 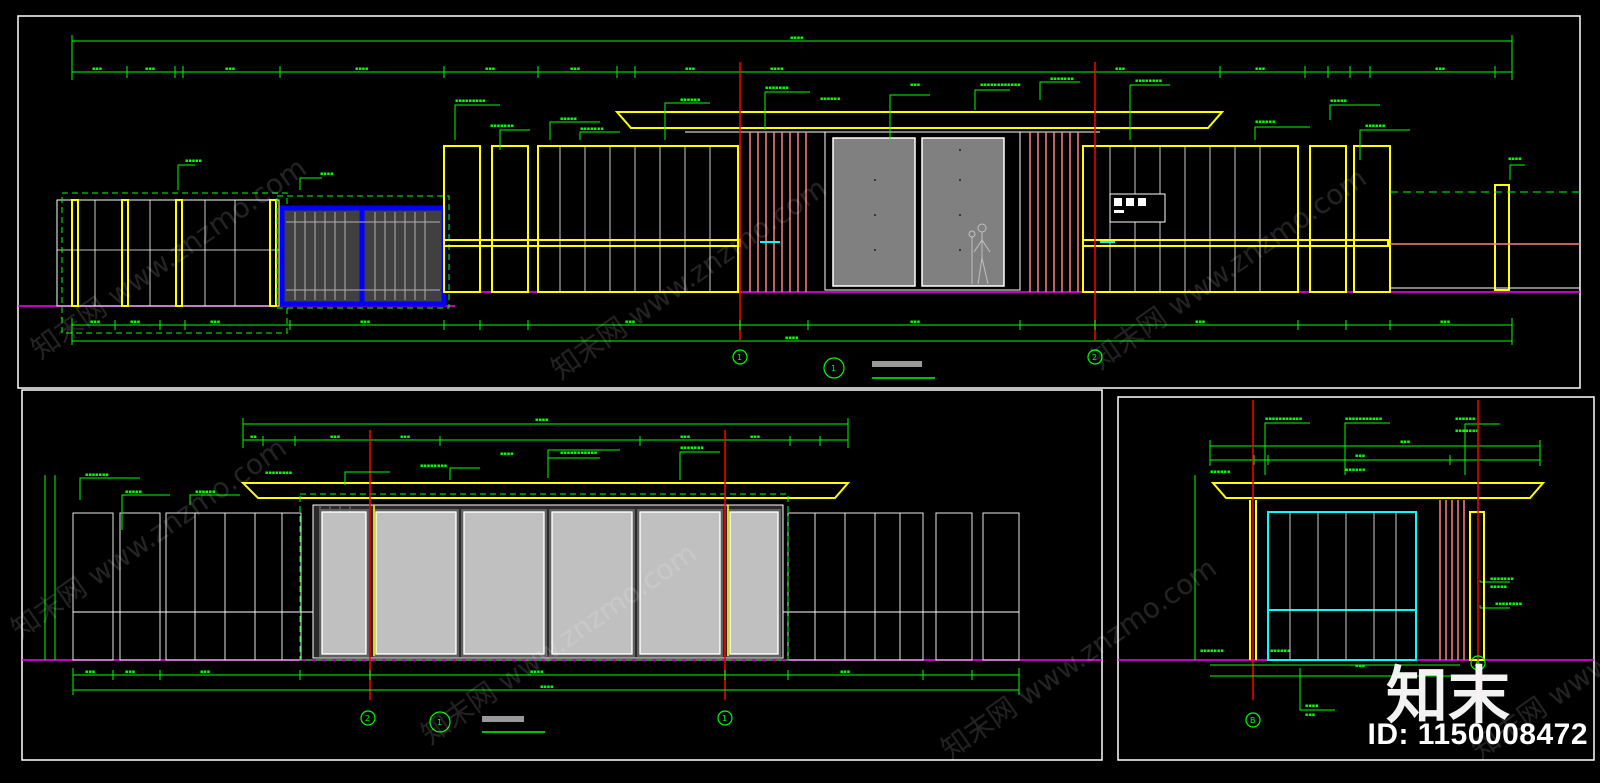 I want to click on main-door-left, so click(x=874, y=212).